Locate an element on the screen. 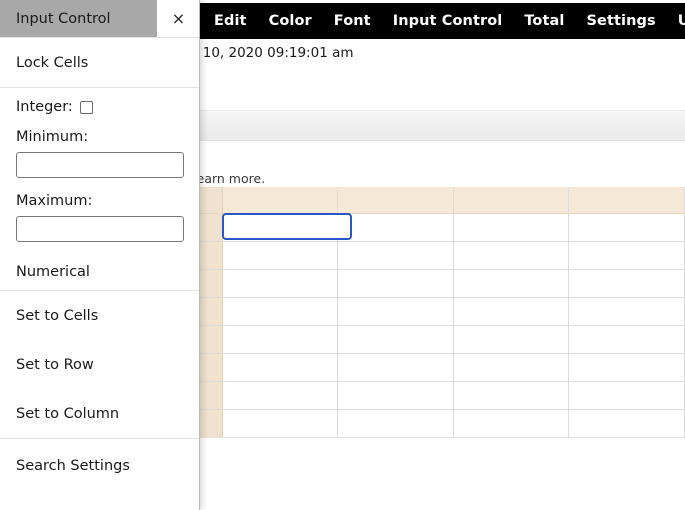 The image size is (685, 510). panel-item-label: Set to Row is located at coordinates (55, 364).